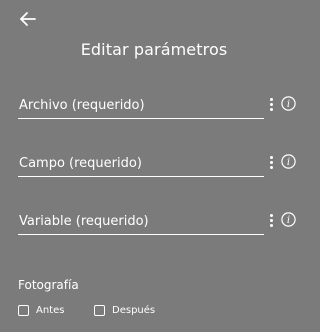  Describe the element at coordinates (48, 285) in the screenshot. I see `photo-section-label: Fotografía` at that location.